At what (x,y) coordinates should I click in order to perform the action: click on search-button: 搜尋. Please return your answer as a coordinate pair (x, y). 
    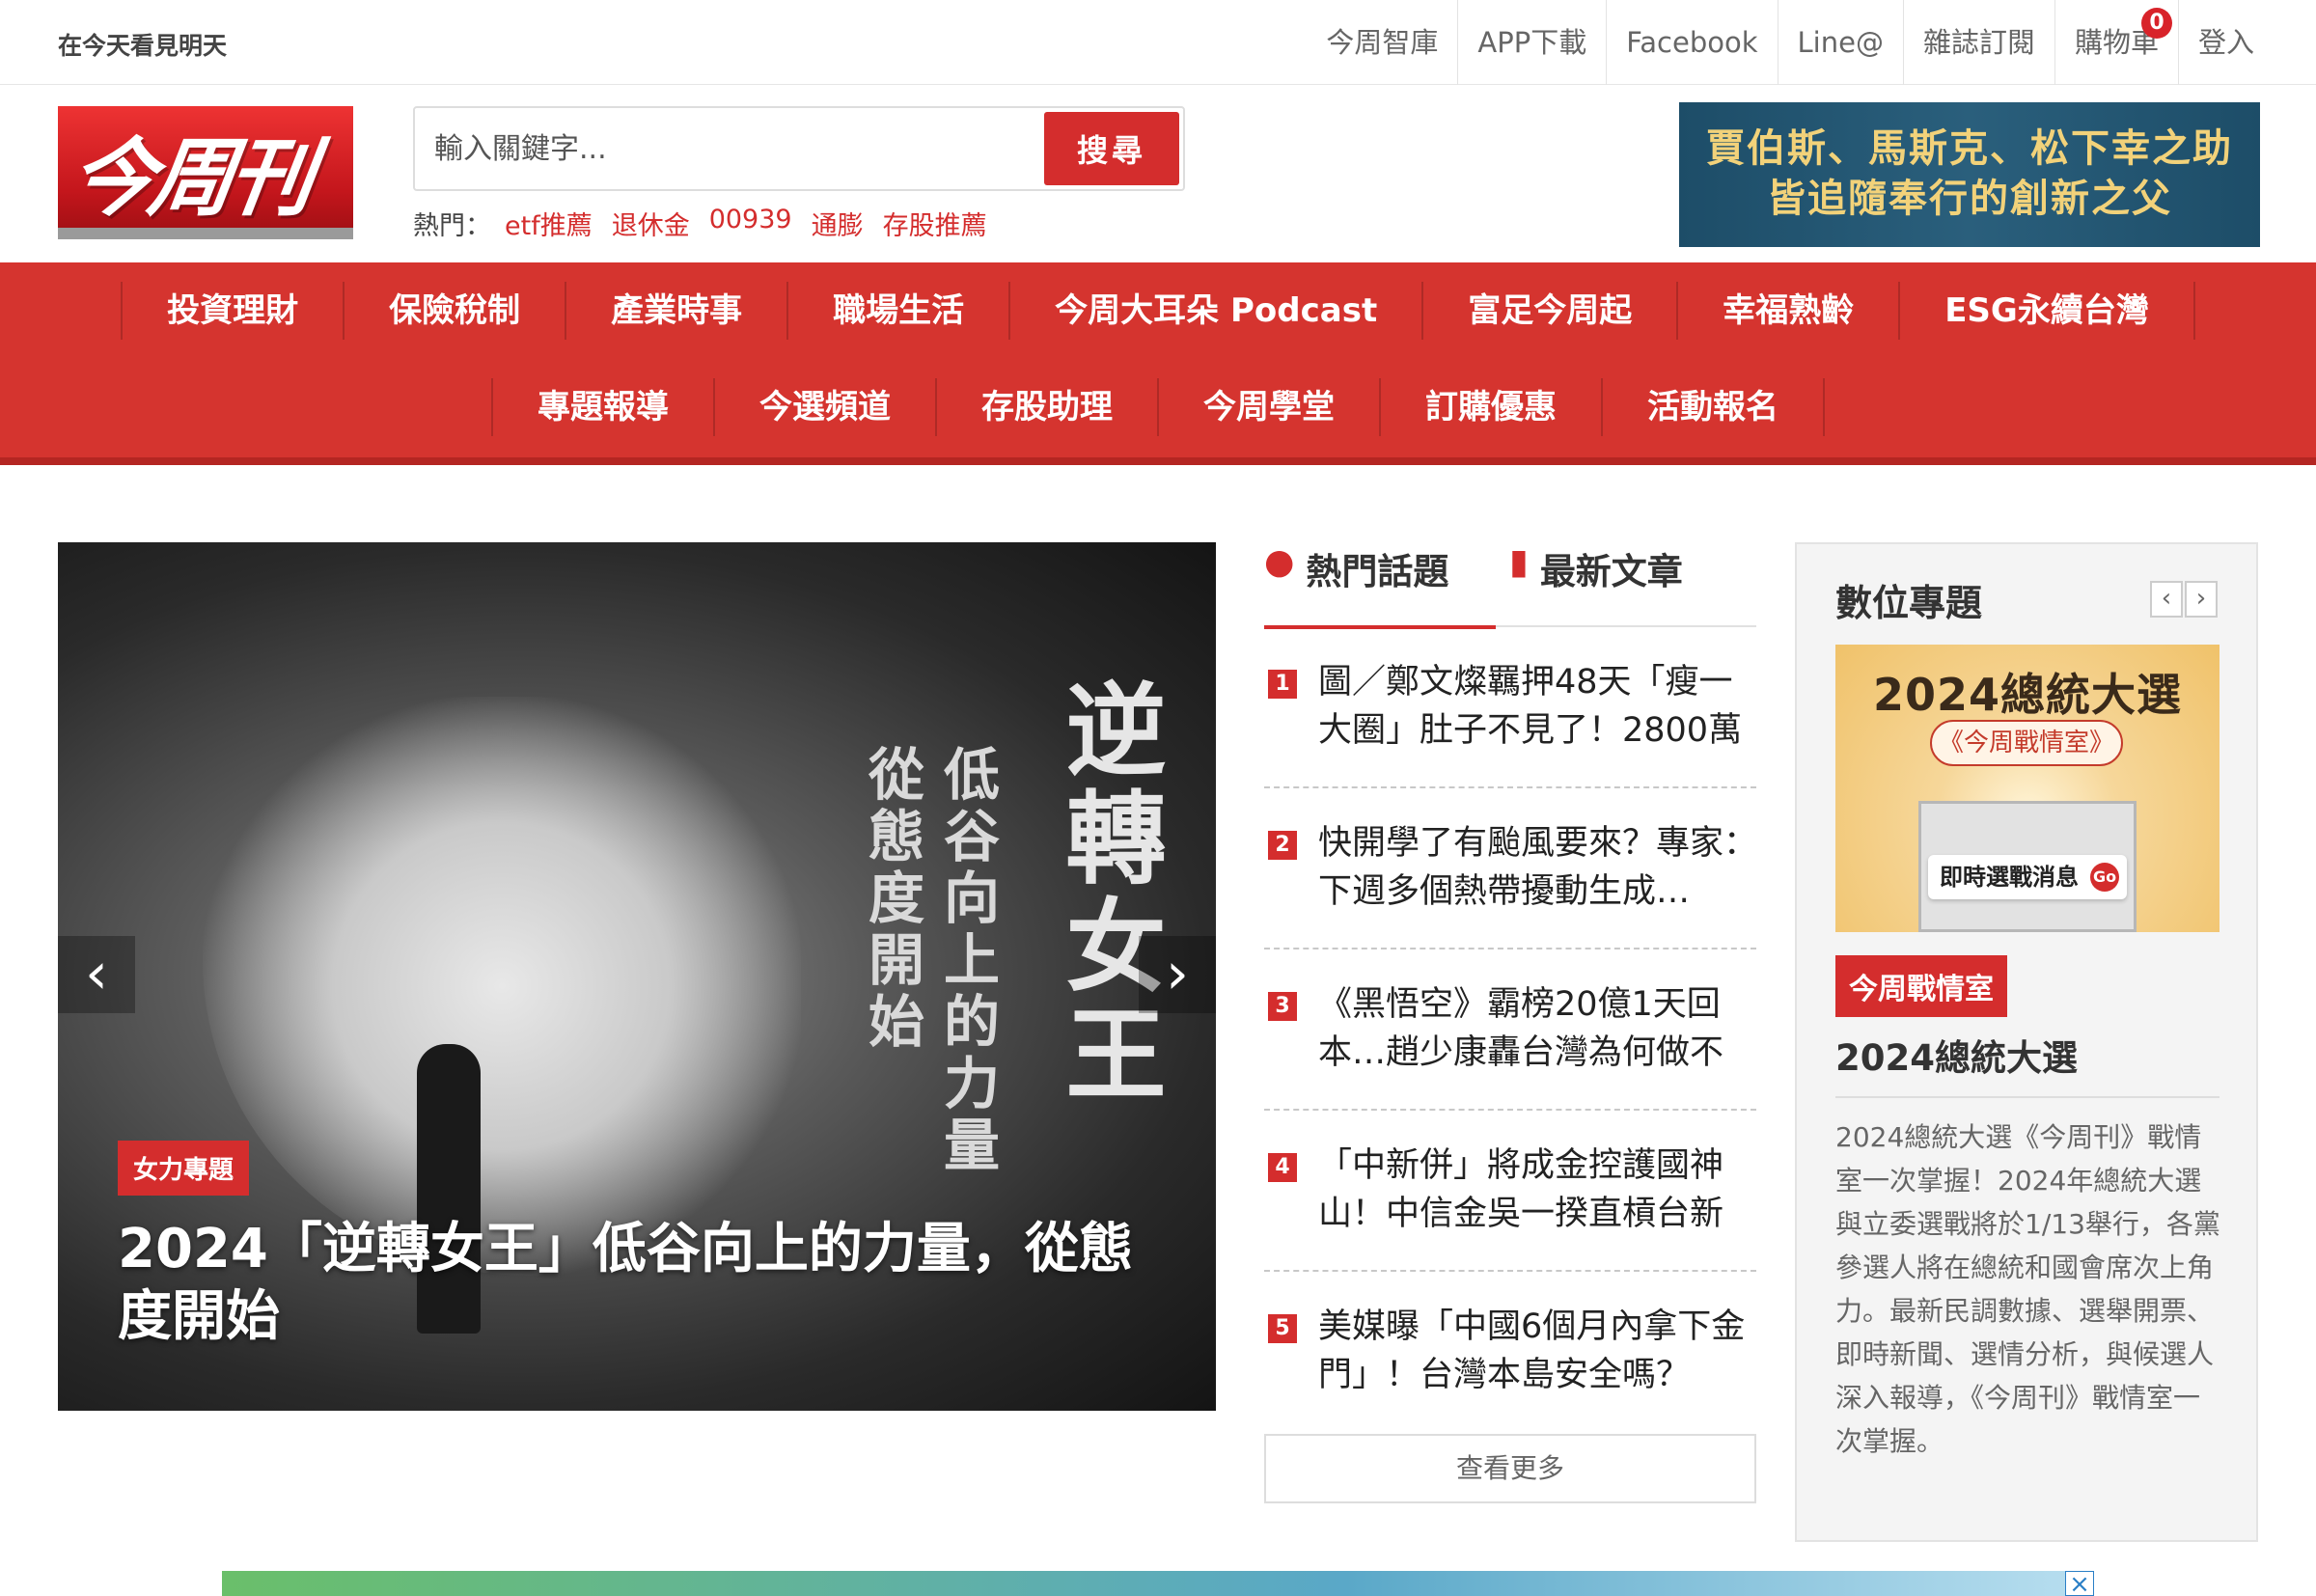
    Looking at the image, I should click on (1111, 148).